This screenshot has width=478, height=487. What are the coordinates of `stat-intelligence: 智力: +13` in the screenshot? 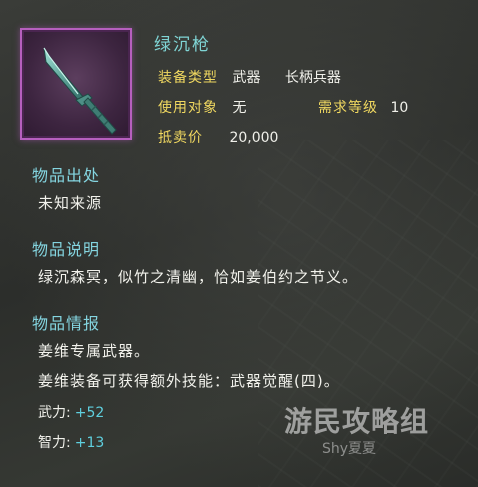 It's located at (71, 442).